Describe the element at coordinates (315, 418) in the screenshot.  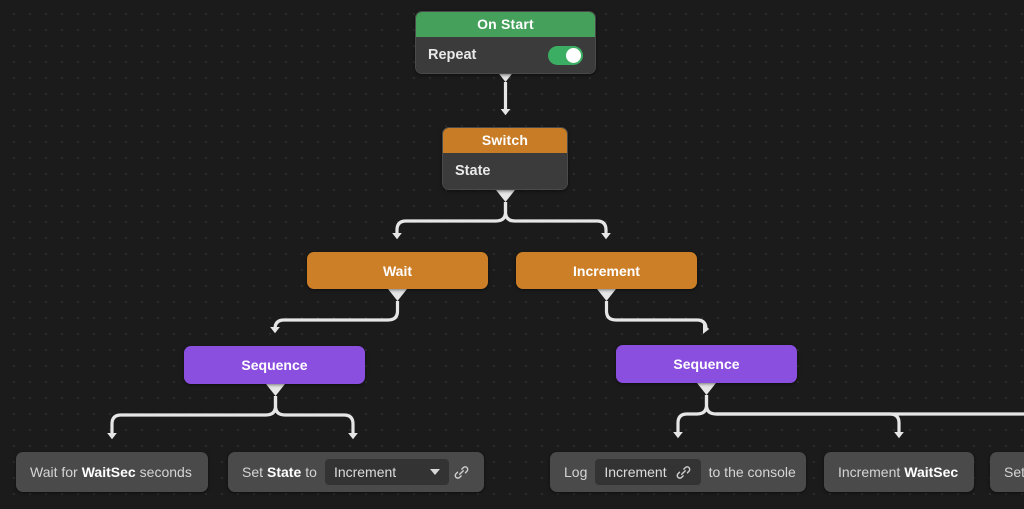
I see `edge-sequence-left-to-set-state` at that location.